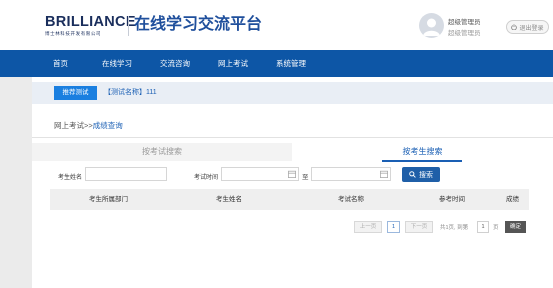 The height and width of the screenshot is (288, 553). I want to click on power-icon, so click(514, 27).